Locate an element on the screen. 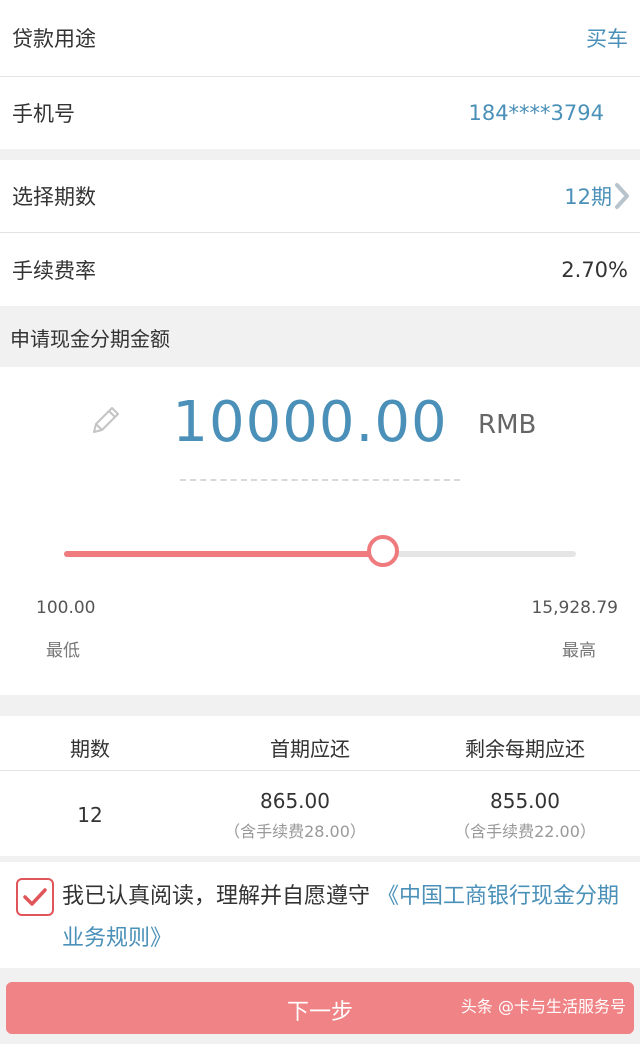 This screenshot has height=1044, width=640. phone-label: 手机号 is located at coordinates (43, 114).